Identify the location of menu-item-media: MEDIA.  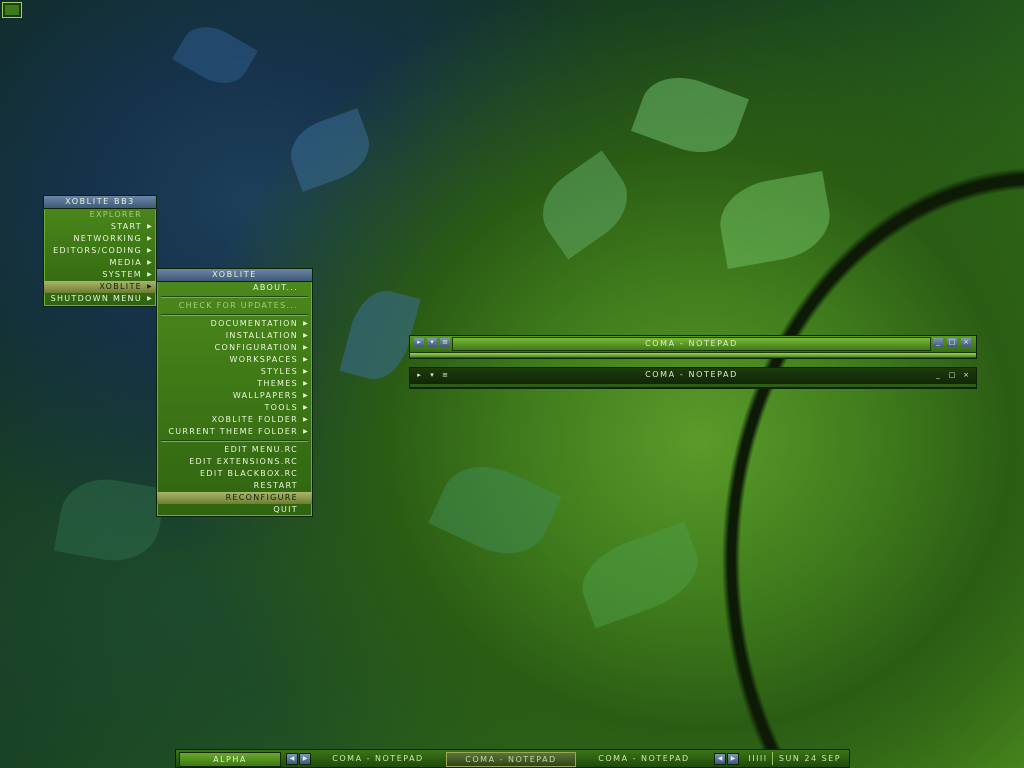
(100, 263).